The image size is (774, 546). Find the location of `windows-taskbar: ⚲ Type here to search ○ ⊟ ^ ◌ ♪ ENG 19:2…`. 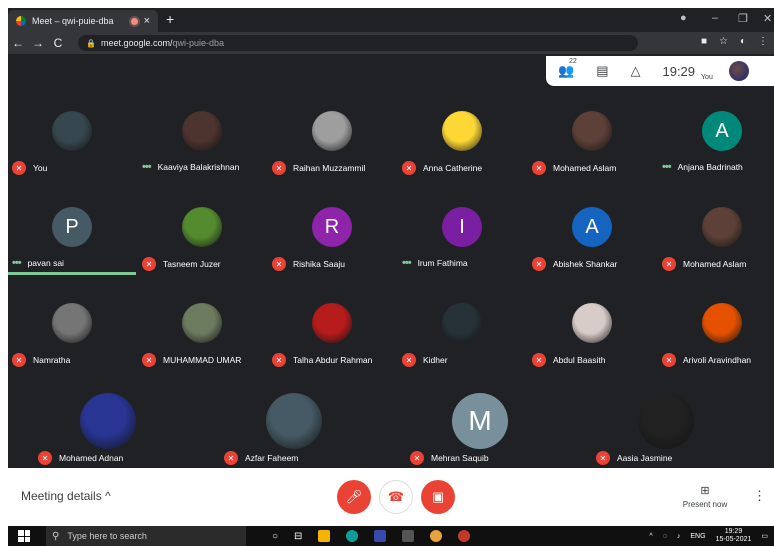

windows-taskbar: ⚲ Type here to search ○ ⊟ ^ ◌ ♪ ENG 19:2… is located at coordinates (391, 536).